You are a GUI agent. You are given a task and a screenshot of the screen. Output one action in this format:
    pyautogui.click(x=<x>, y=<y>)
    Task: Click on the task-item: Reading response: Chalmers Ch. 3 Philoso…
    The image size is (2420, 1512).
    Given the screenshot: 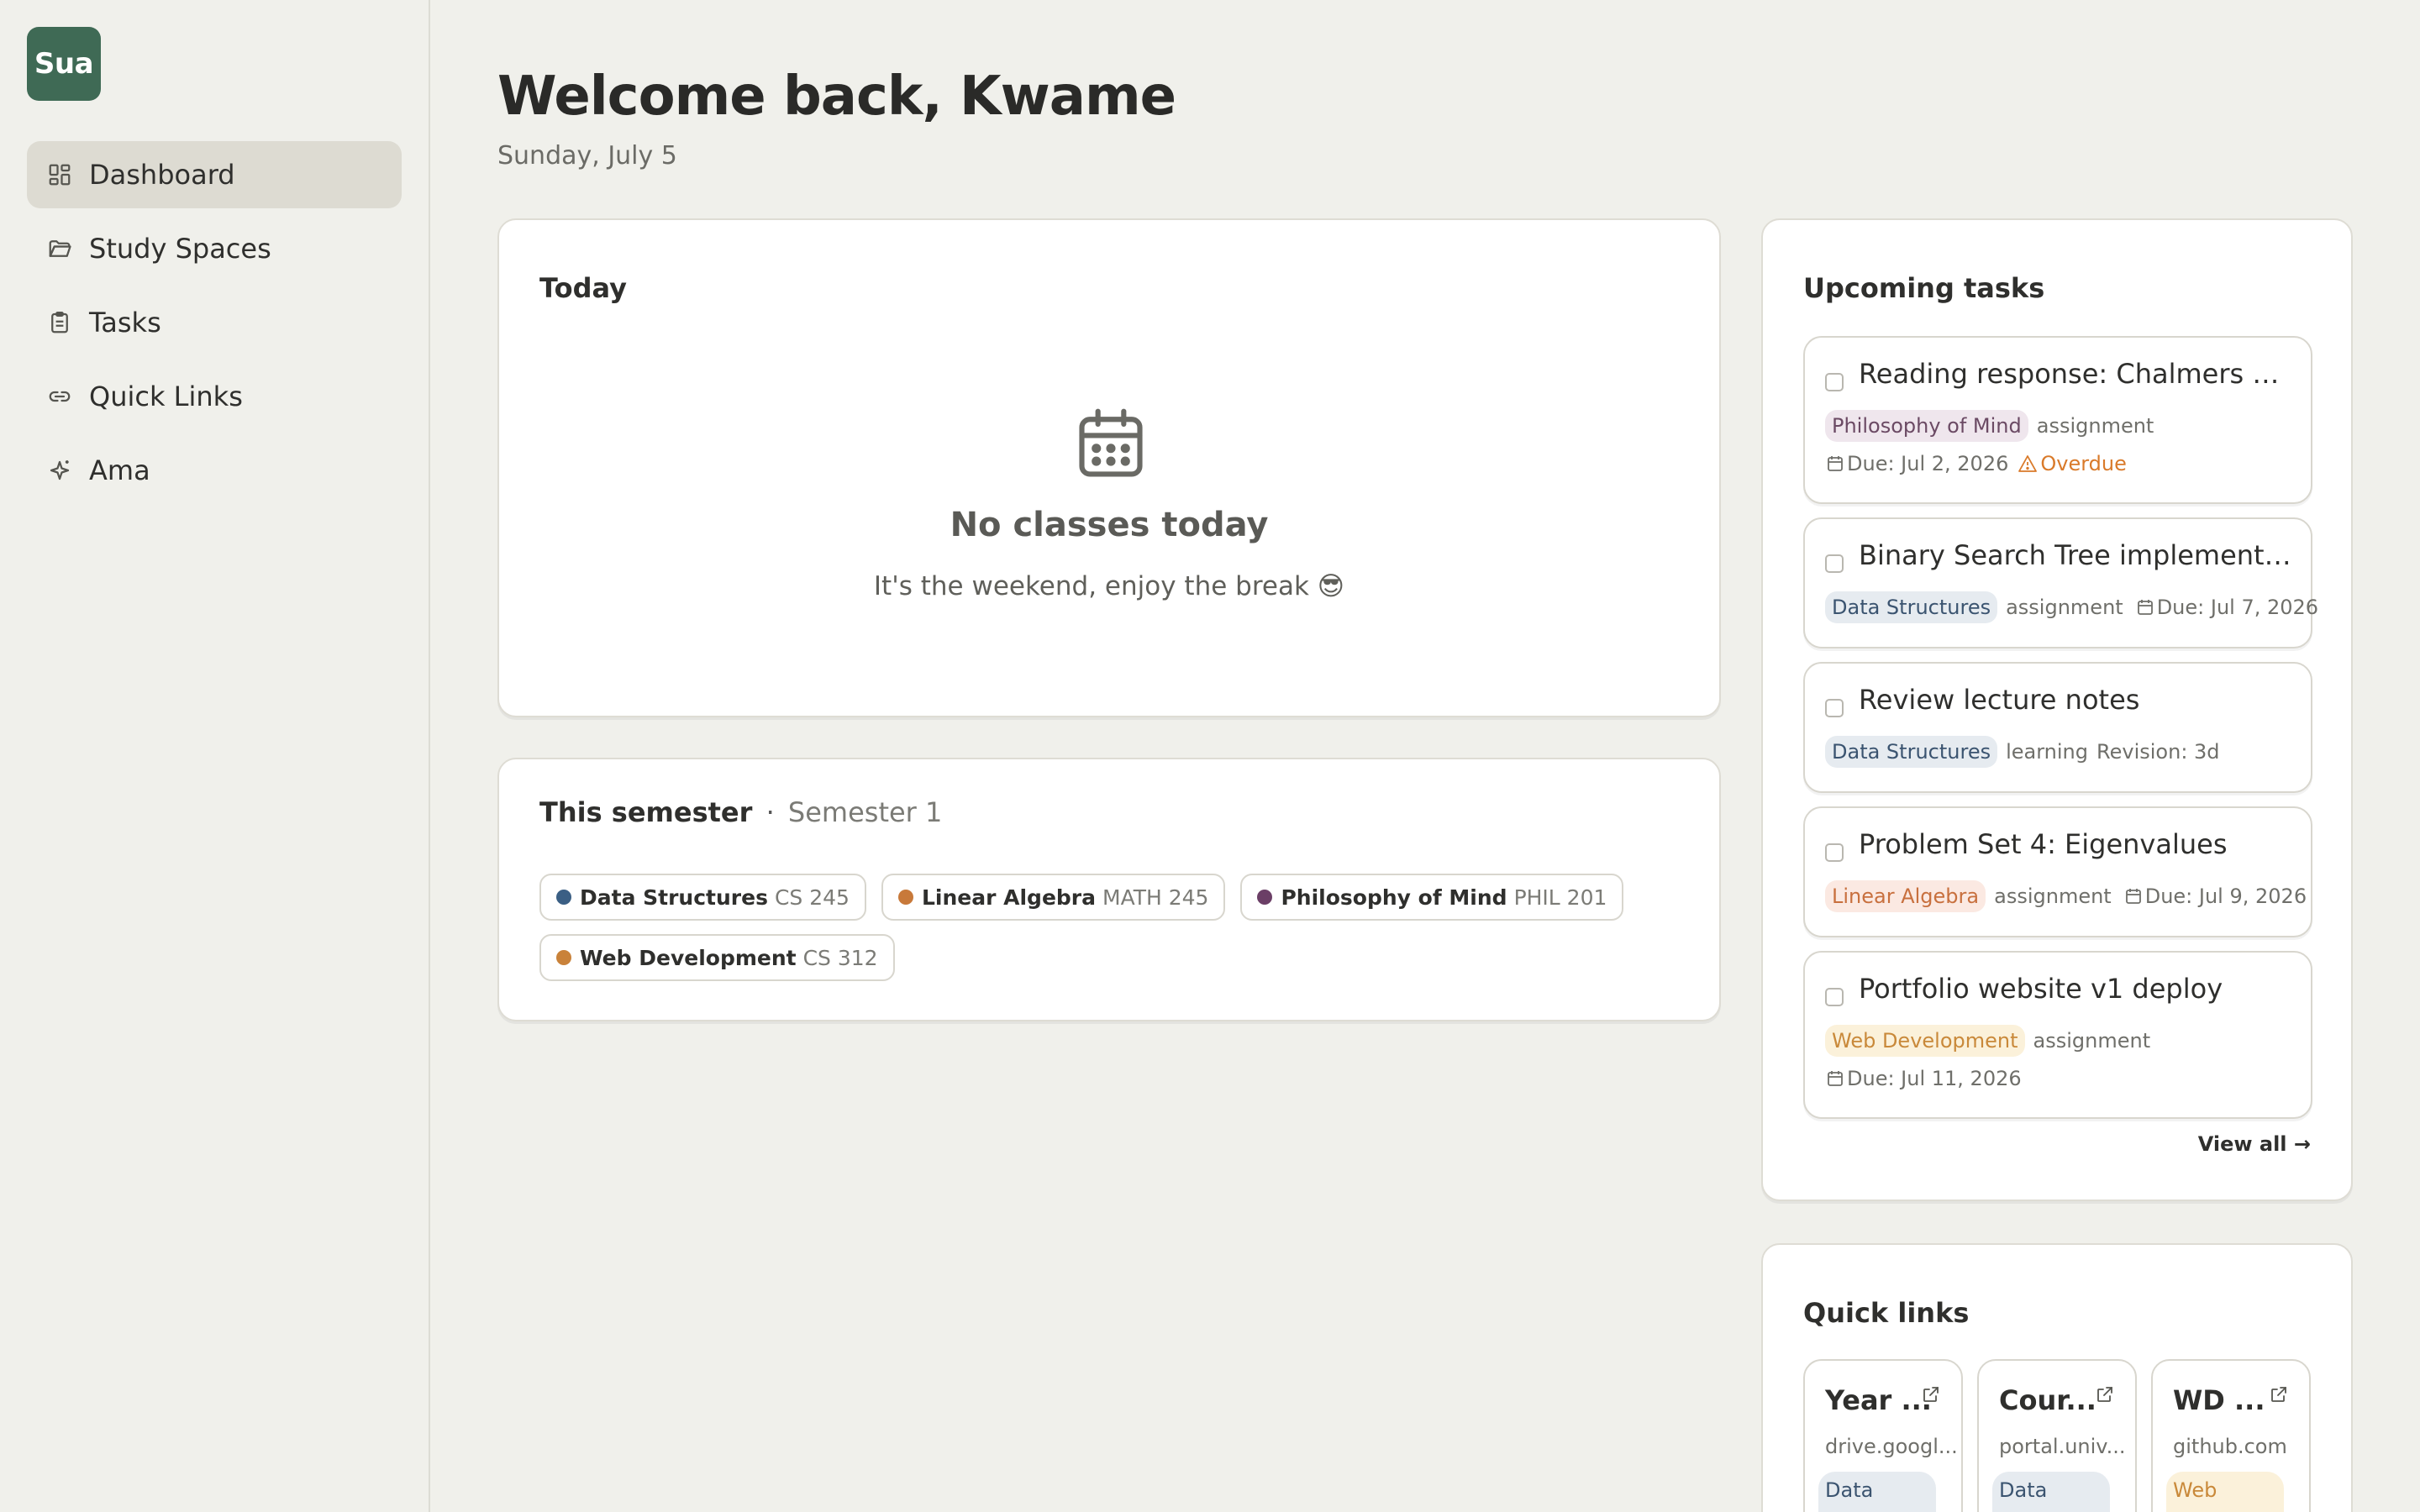 What is the action you would take?
    pyautogui.click(x=2057, y=420)
    